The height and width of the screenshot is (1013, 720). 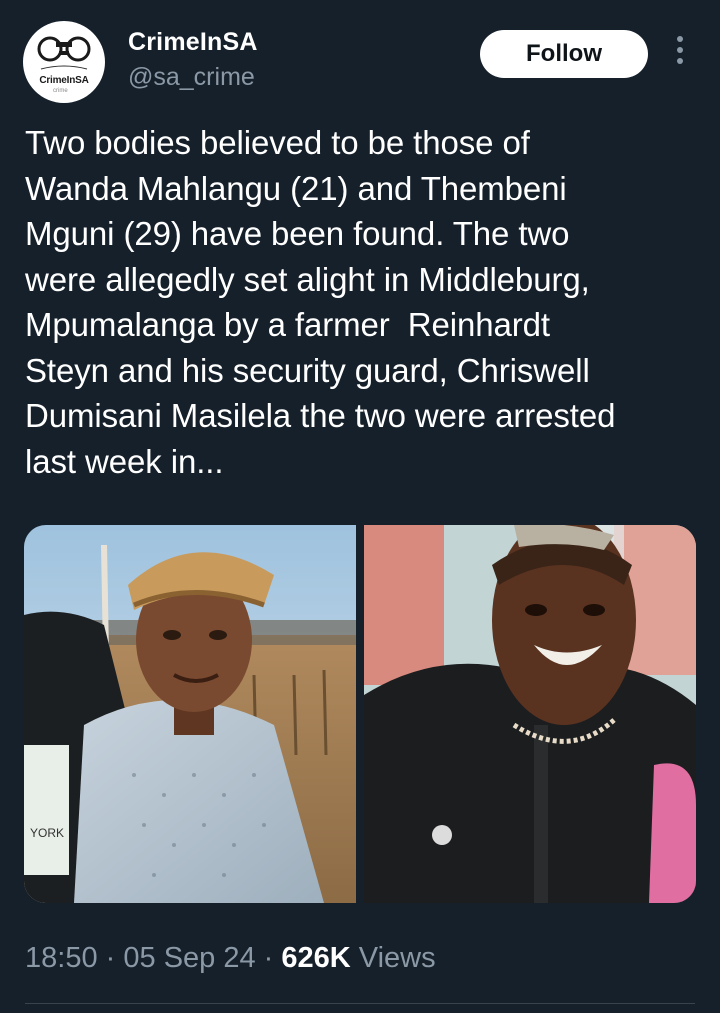 I want to click on divider, so click(x=360, y=1003).